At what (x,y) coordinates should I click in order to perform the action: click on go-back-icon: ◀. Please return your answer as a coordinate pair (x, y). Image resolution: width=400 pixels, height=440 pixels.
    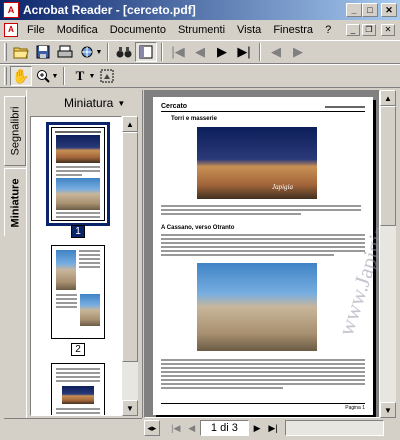
    Looking at the image, I should click on (276, 52).